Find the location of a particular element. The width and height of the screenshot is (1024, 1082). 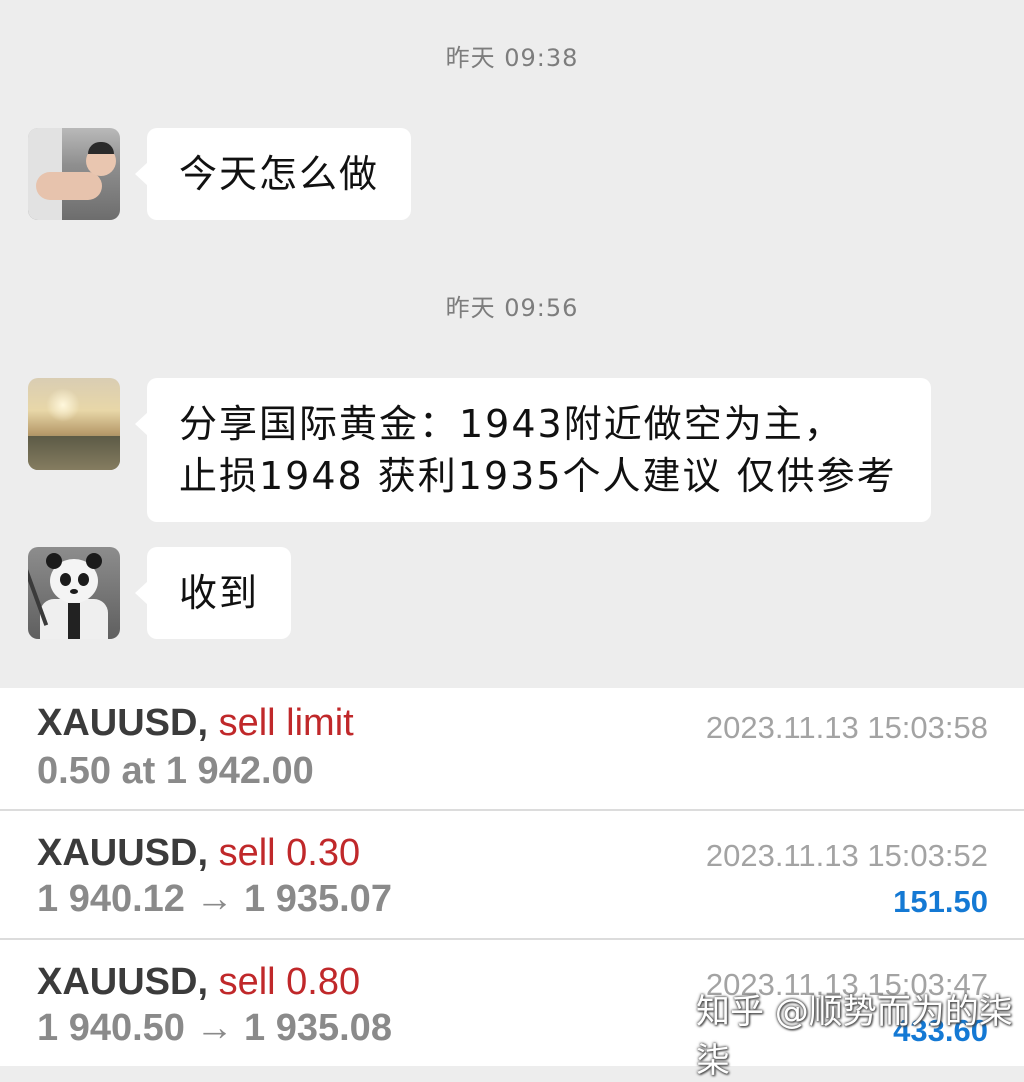

message-timestamp: 昨天 09:38 is located at coordinates (512, 58).